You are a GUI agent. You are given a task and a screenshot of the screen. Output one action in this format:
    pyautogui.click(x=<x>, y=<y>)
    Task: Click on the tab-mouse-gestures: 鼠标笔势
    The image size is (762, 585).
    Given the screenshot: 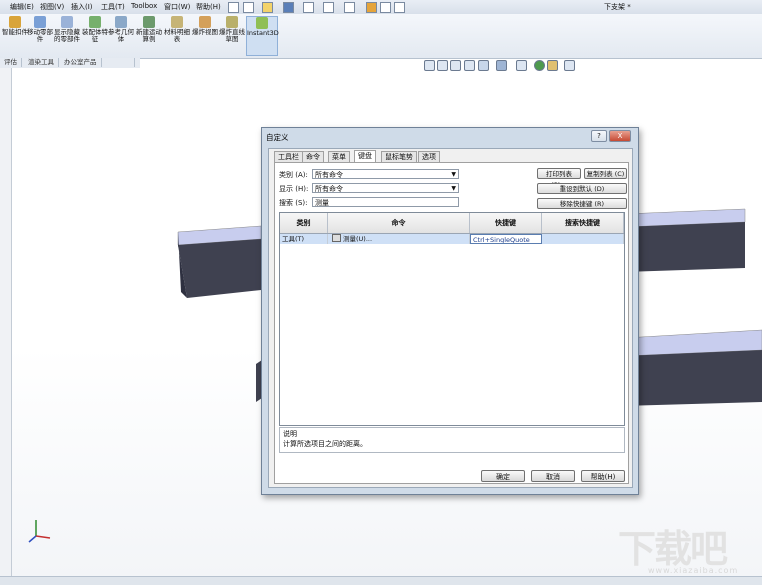 What is the action you would take?
    pyautogui.click(x=399, y=156)
    